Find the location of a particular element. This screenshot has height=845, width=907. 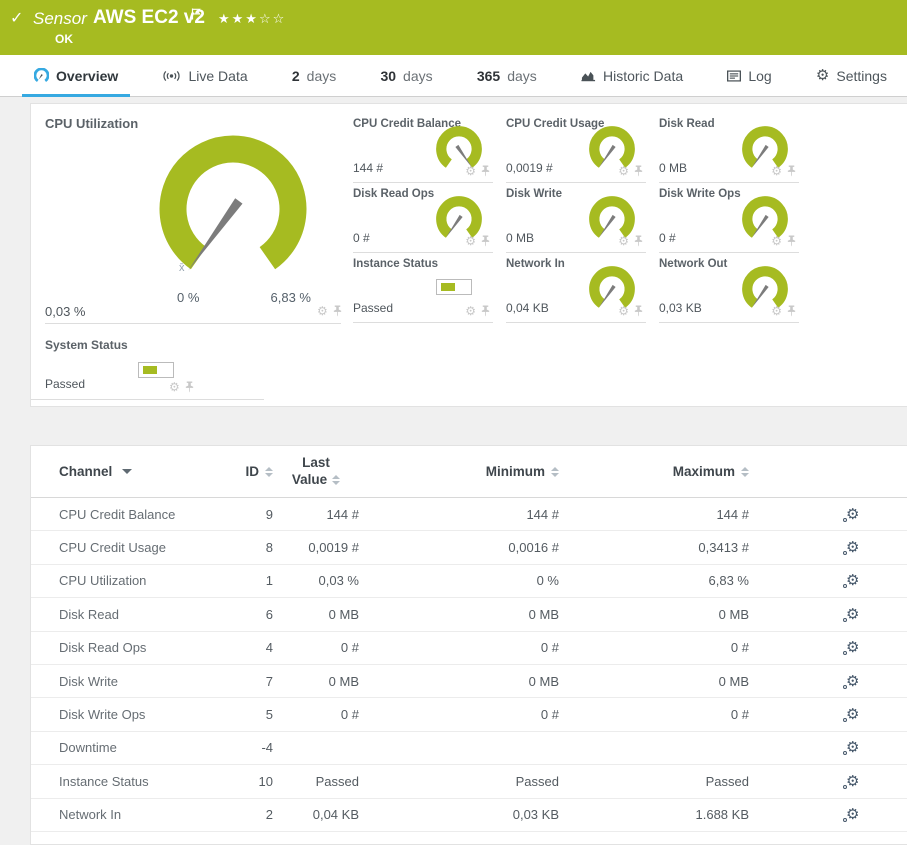

channel-name: Disk Read Ops is located at coordinates (139, 647).